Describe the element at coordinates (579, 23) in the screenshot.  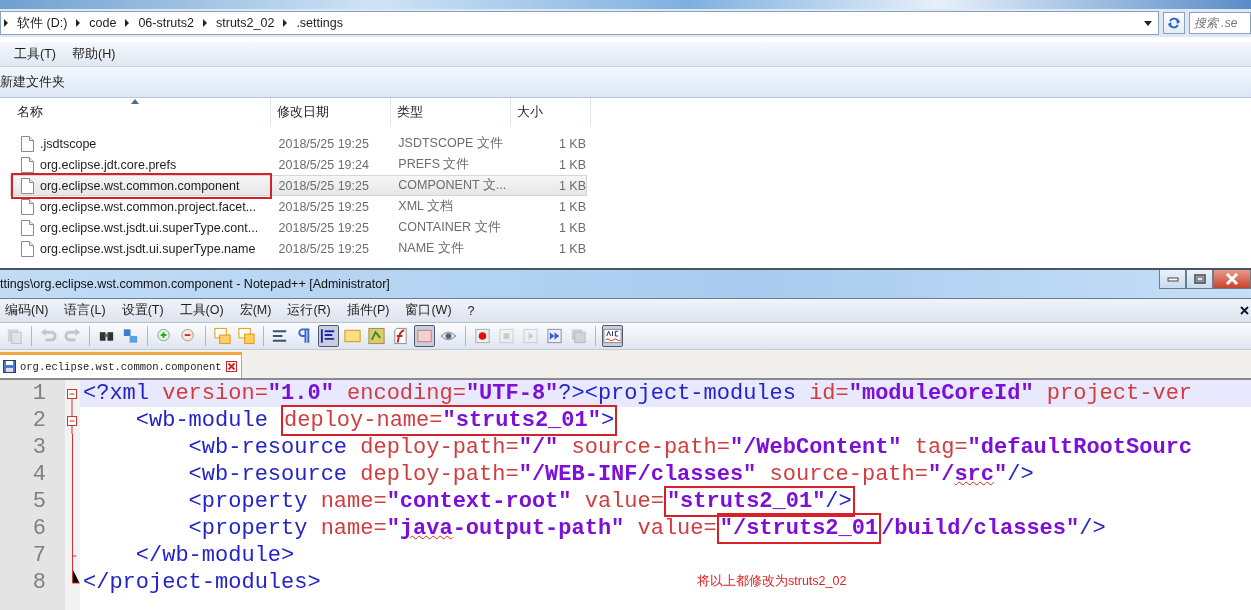
I see `address-bar: 软件 (D:) code 06-struts2 struts2_02 .settings` at that location.